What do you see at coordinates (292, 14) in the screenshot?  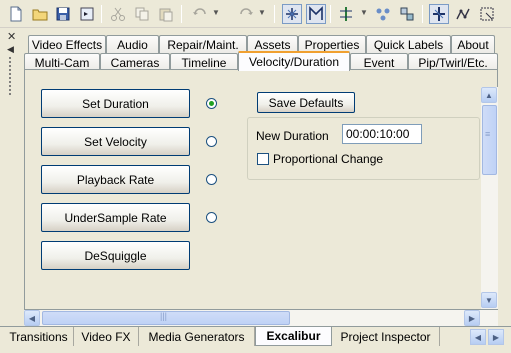 I see `snapping-icon` at bounding box center [292, 14].